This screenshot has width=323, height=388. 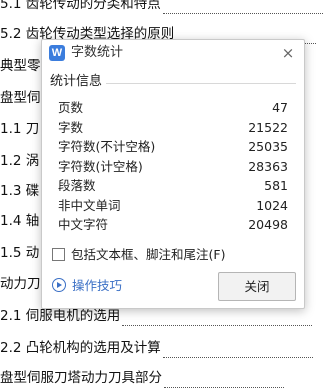 I want to click on stat-value: 21522, so click(x=268, y=127).